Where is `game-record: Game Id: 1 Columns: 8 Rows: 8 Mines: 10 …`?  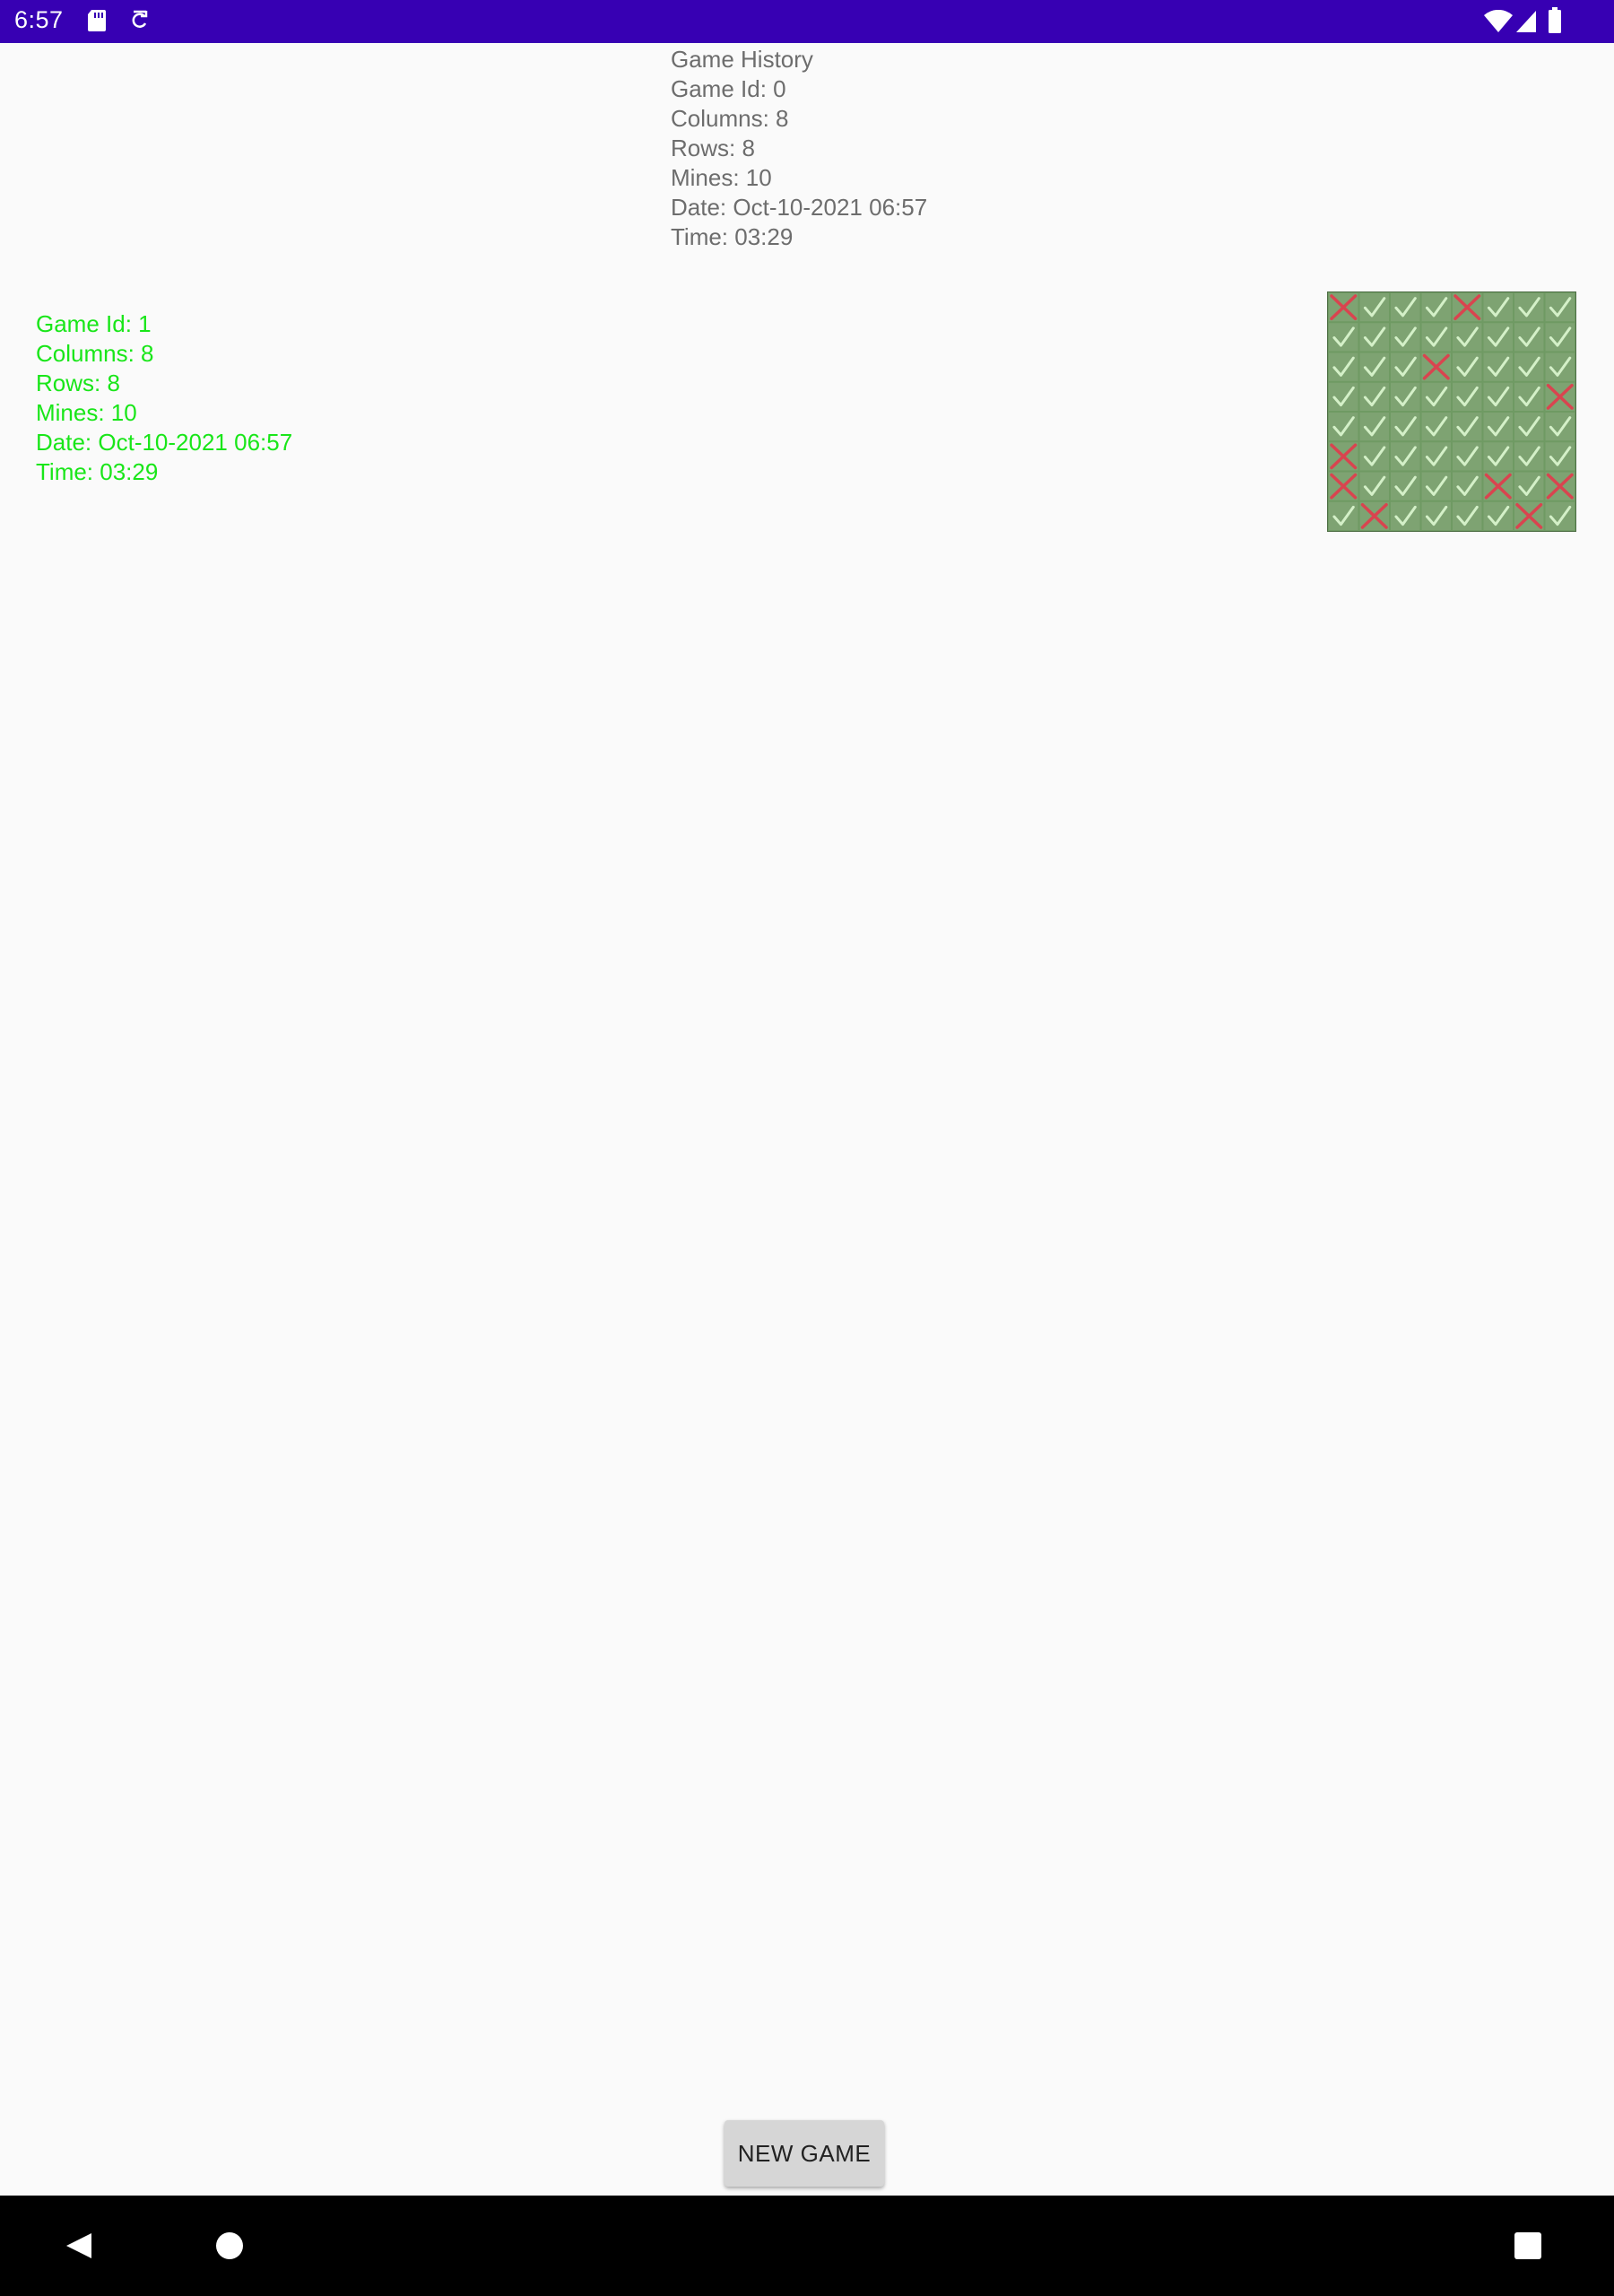 game-record: Game Id: 1 Columns: 8 Rows: 8 Mines: 10 … is located at coordinates (164, 398).